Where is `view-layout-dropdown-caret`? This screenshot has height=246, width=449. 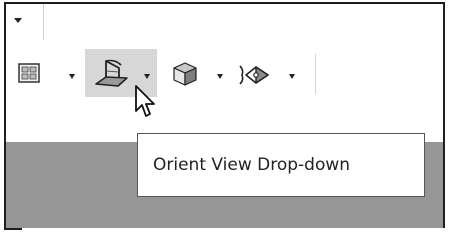
view-layout-dropdown-caret is located at coordinates (72, 76).